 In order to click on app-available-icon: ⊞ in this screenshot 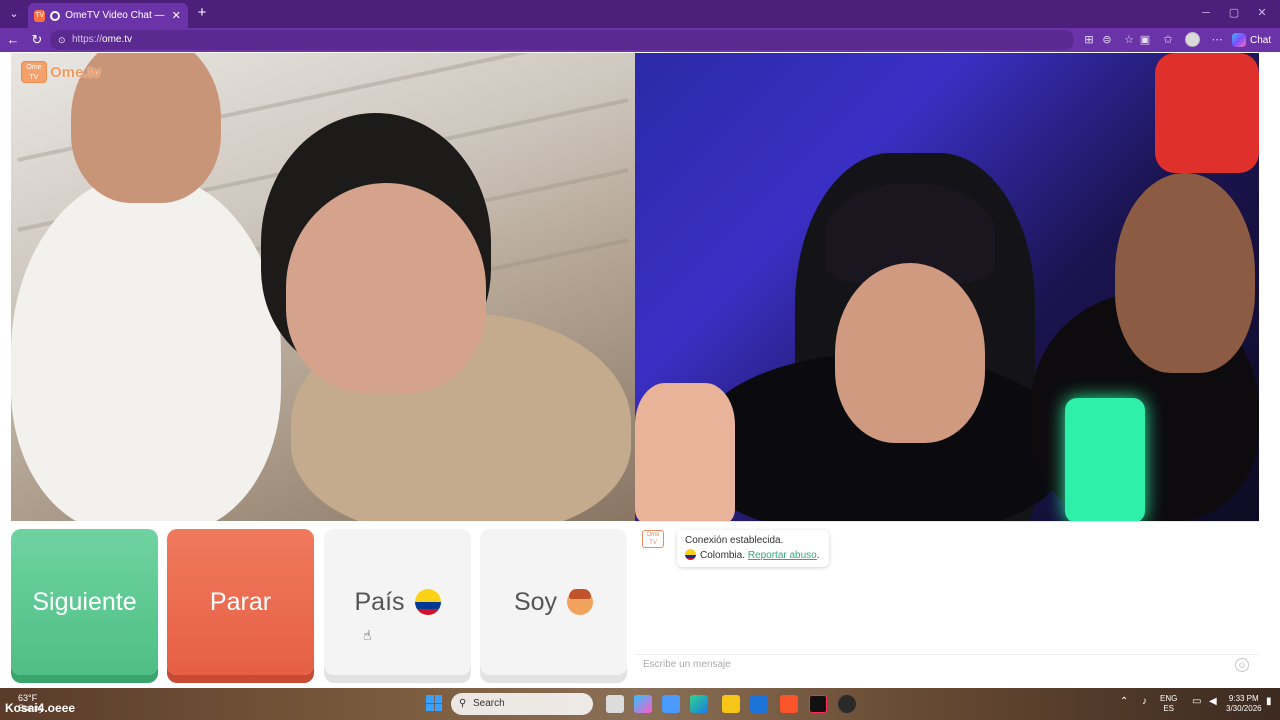, I will do `click(1089, 40)`.